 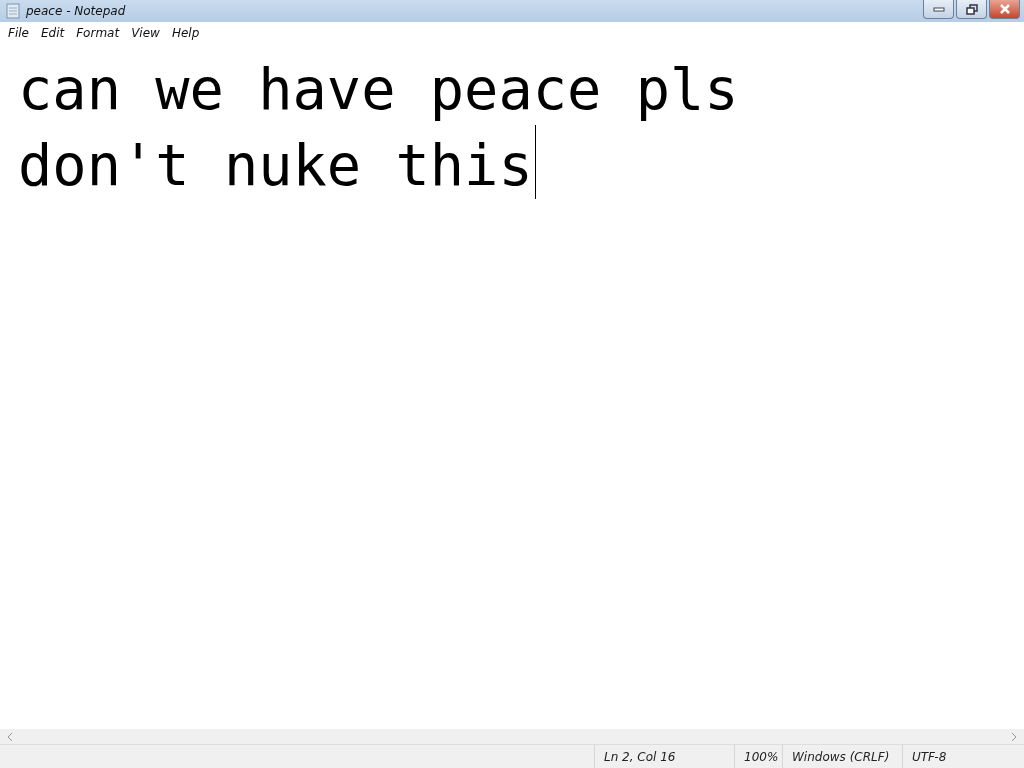 I want to click on restore-icon, so click(x=971, y=9).